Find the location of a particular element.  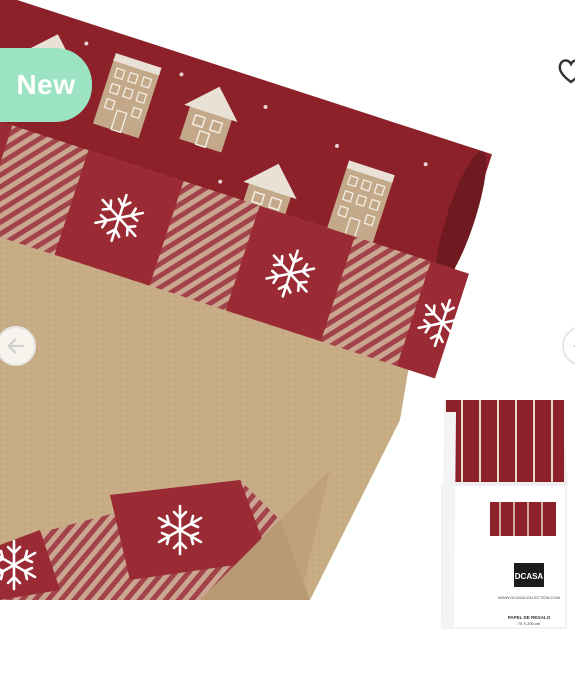

arrow-right-icon is located at coordinates (574, 346).